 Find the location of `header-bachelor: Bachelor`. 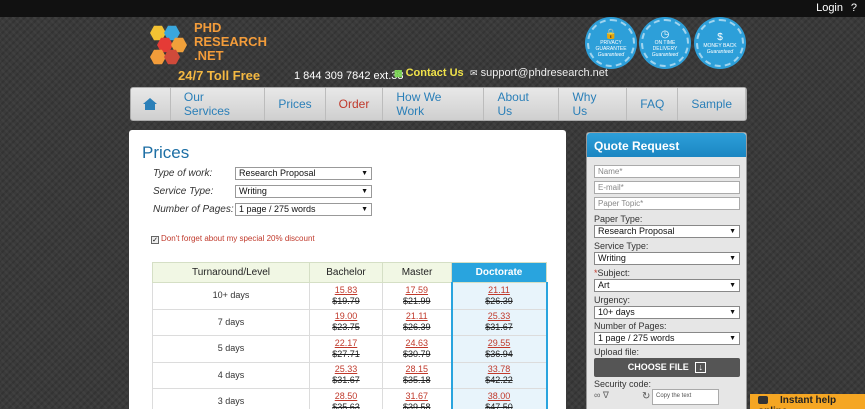

header-bachelor: Bachelor is located at coordinates (346, 272).